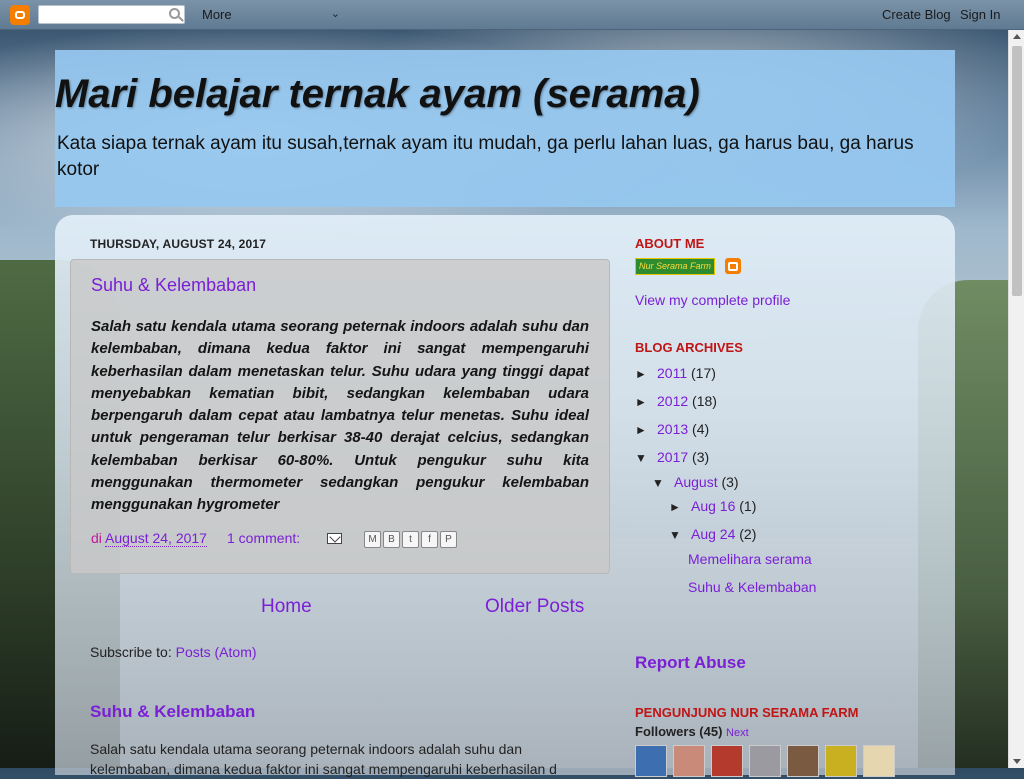 Image resolution: width=1024 pixels, height=779 pixels. What do you see at coordinates (217, 14) in the screenshot?
I see `more-label: More` at bounding box center [217, 14].